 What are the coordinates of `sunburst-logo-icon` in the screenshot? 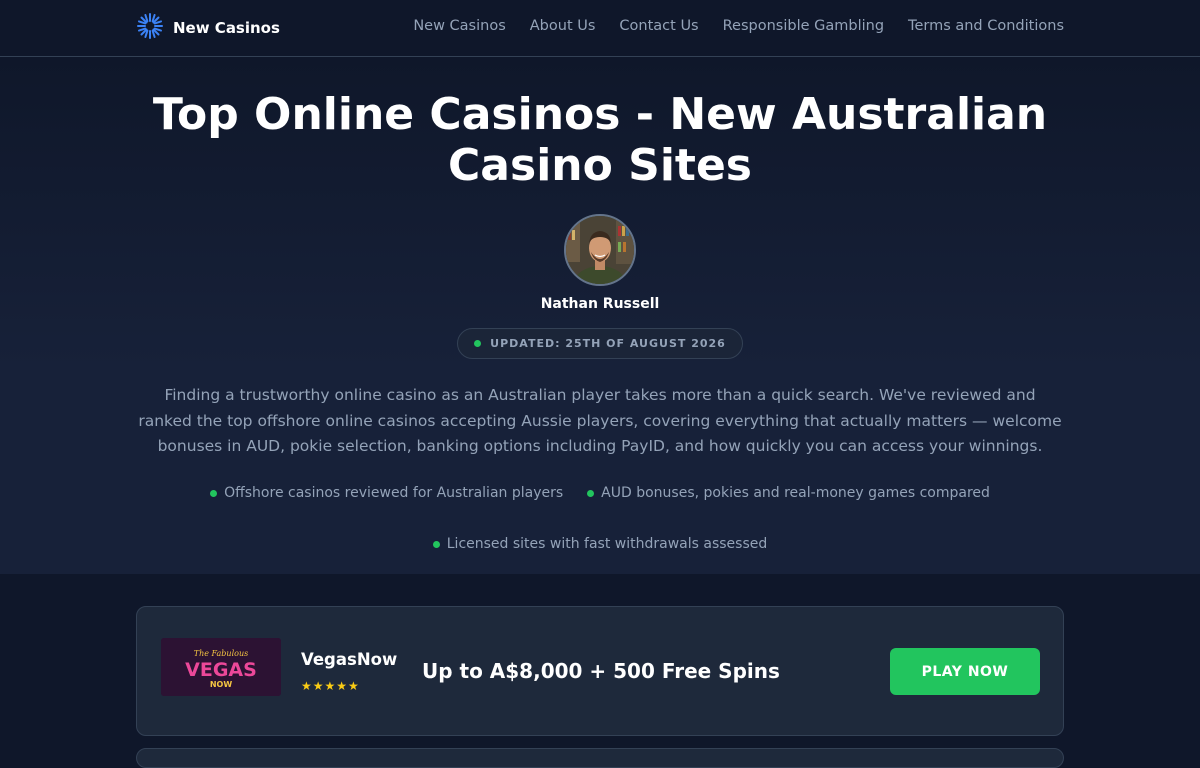 It's located at (150, 28).